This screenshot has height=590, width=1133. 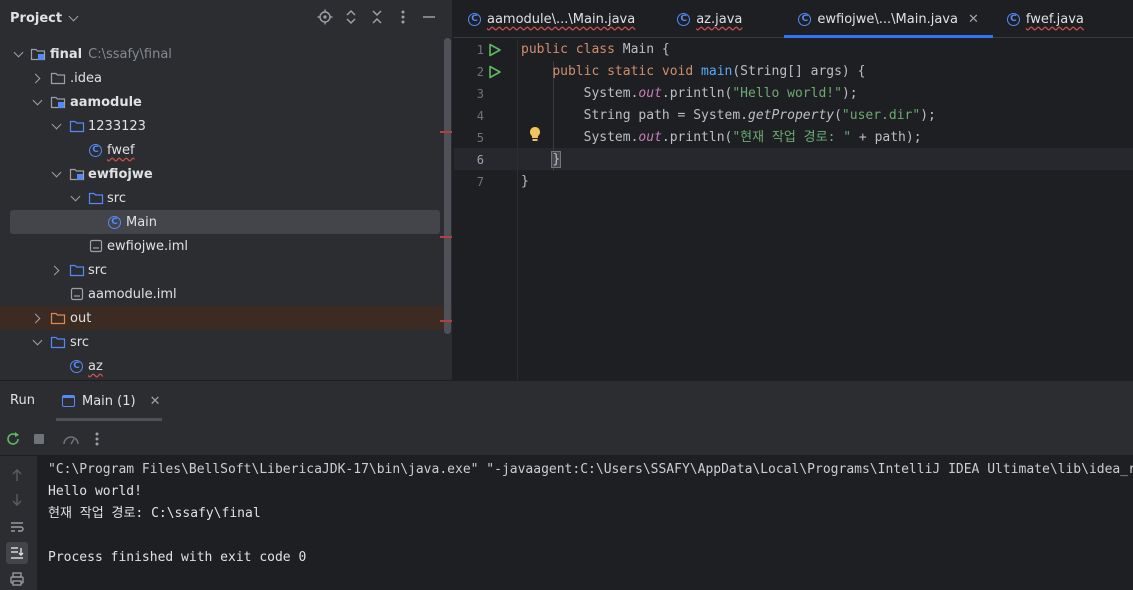 I want to click on selection-highlight, so click(x=225, y=222).